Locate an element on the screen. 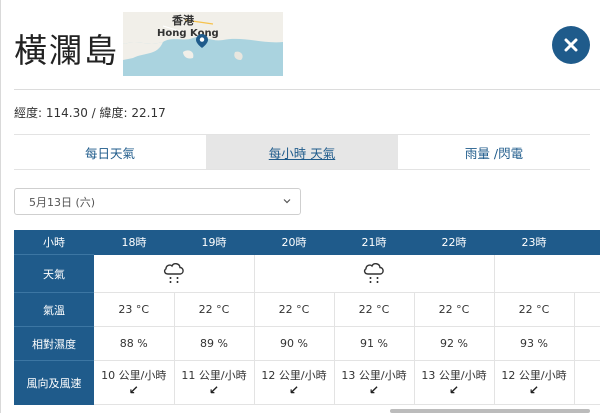 The height and width of the screenshot is (413, 600). map-label-cn: 香港 is located at coordinates (183, 20).